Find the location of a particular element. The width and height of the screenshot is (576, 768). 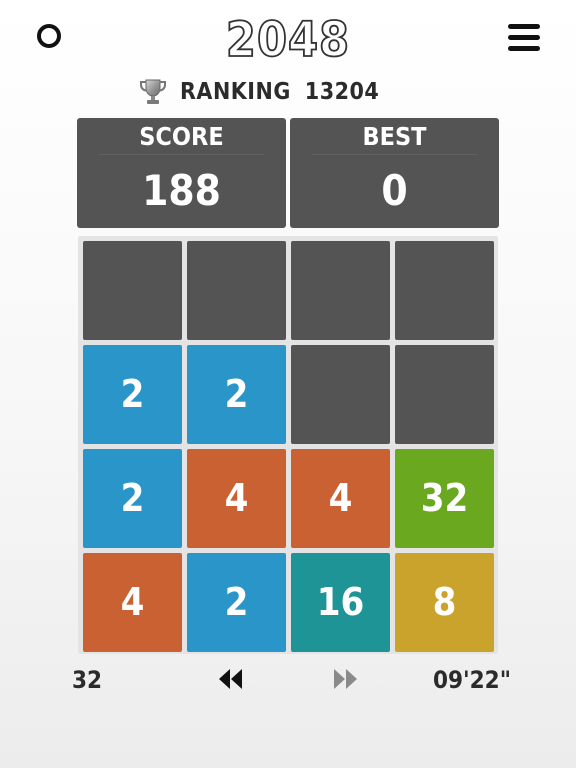

best-divider is located at coordinates (394, 154).